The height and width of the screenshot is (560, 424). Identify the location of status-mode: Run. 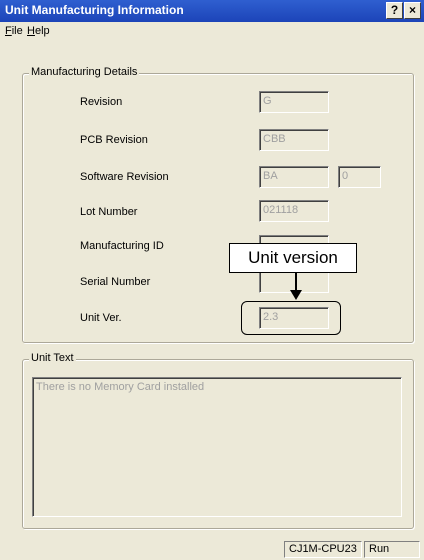
(392, 549).